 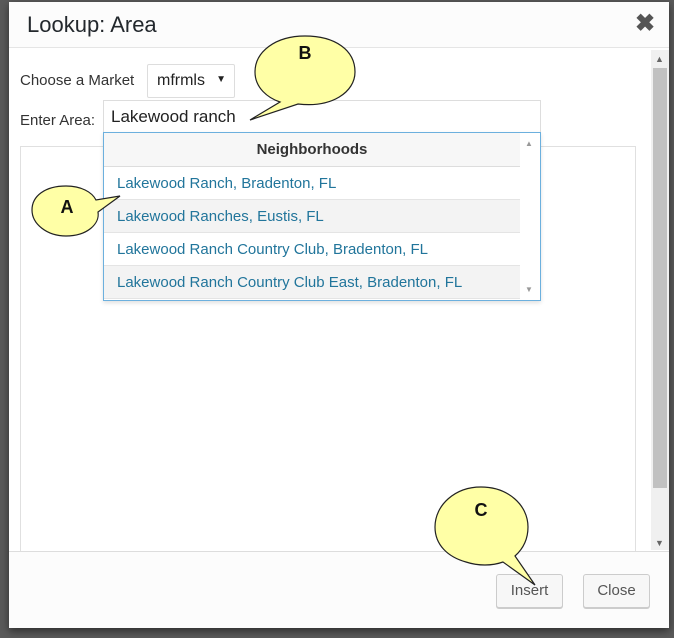 What do you see at coordinates (67, 207) in the screenshot?
I see `callout-a-label: A` at bounding box center [67, 207].